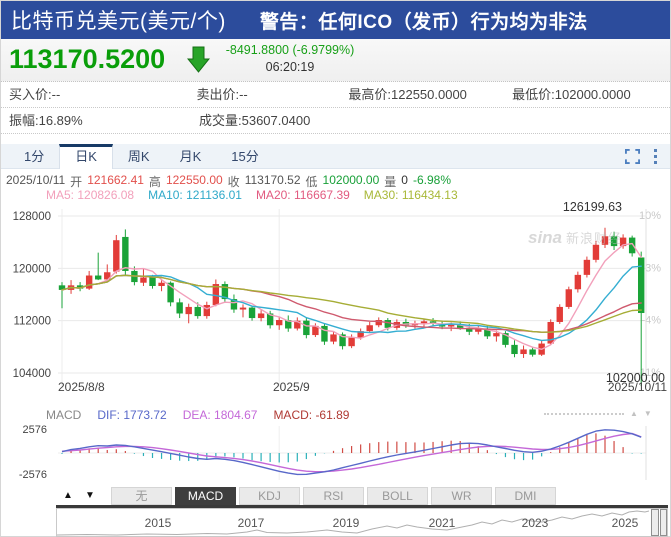  I want to click on quote-info-row-2: 振幅:16.89% 成交量:53607.0400, so click(335, 121).